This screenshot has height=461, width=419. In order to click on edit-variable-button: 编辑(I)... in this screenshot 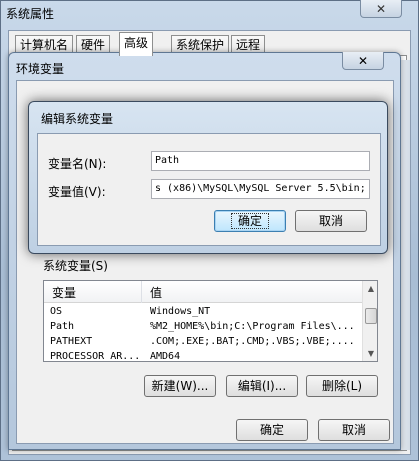, I will do `click(262, 386)`.